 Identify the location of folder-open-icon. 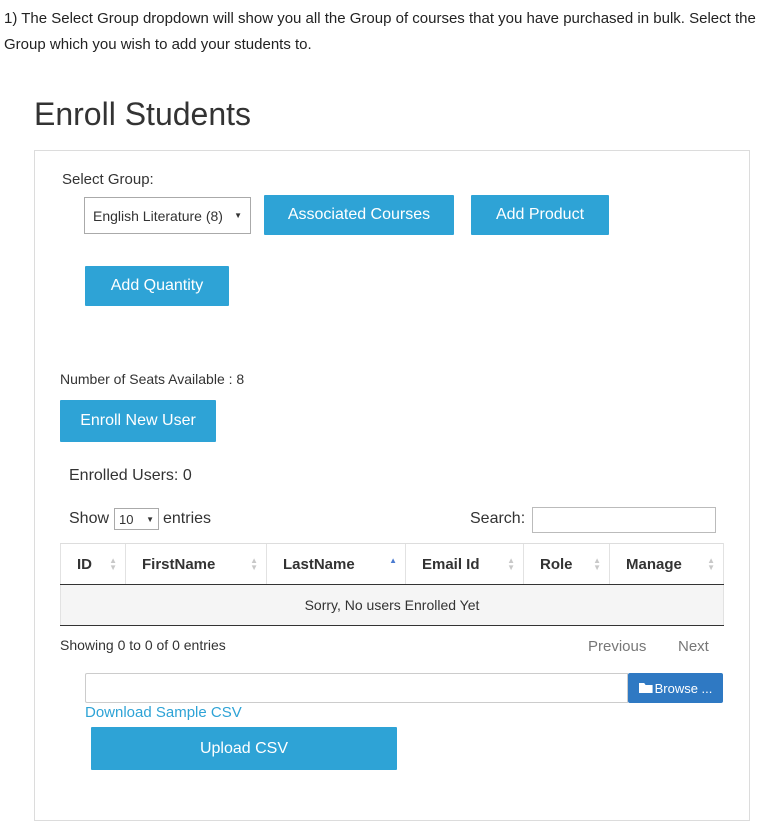
(645, 688).